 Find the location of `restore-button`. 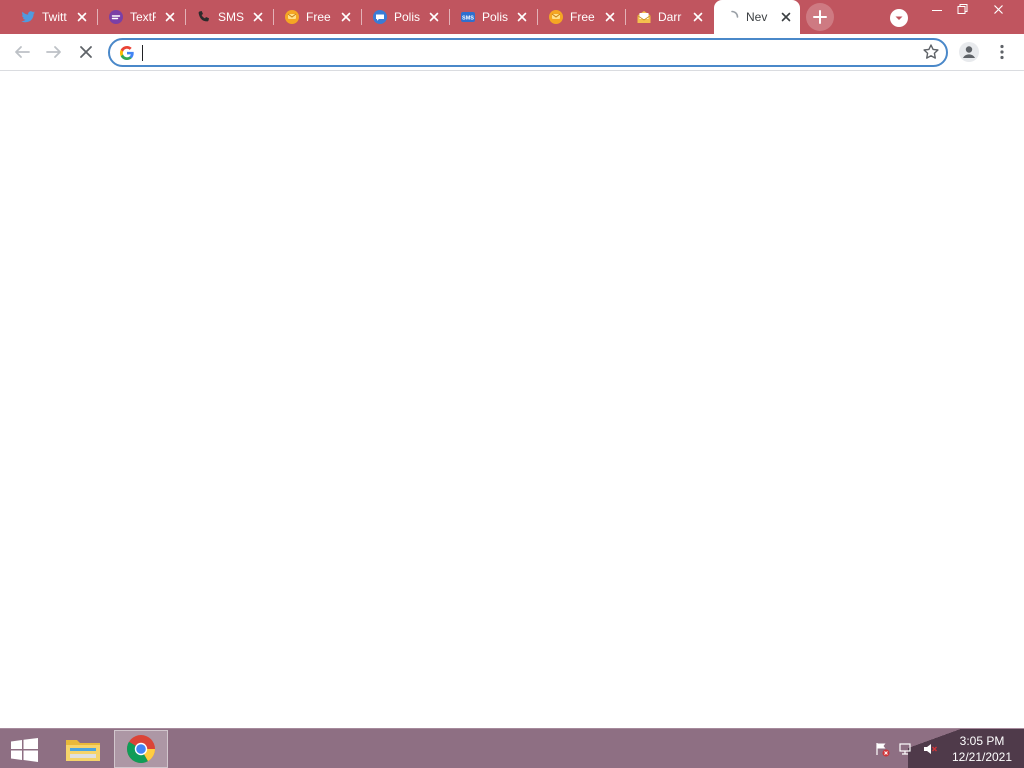

restore-button is located at coordinates (962, 10).